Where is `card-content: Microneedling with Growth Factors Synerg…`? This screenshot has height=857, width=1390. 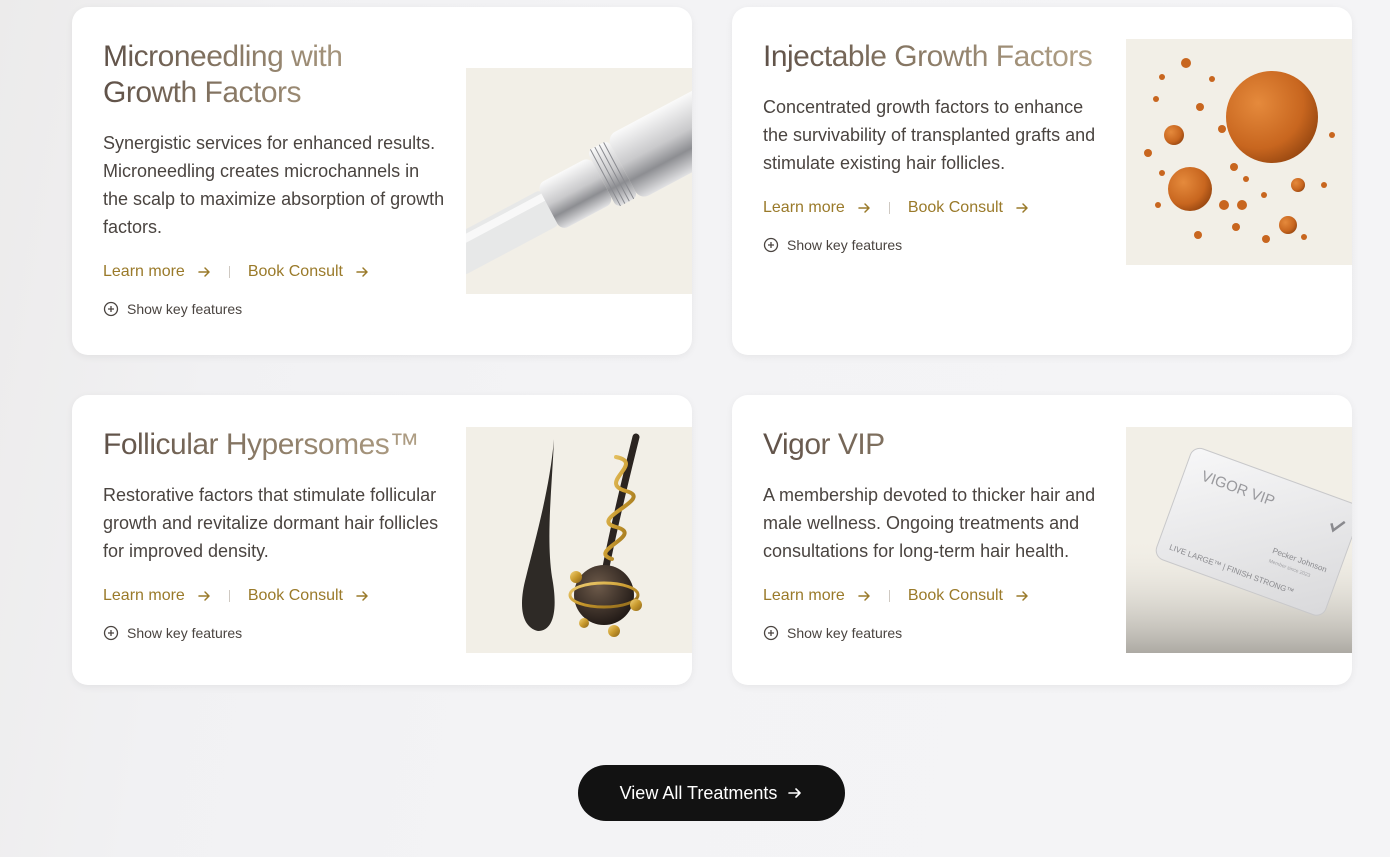
card-content: Microneedling with Growth Factors Synerg… is located at coordinates (275, 178).